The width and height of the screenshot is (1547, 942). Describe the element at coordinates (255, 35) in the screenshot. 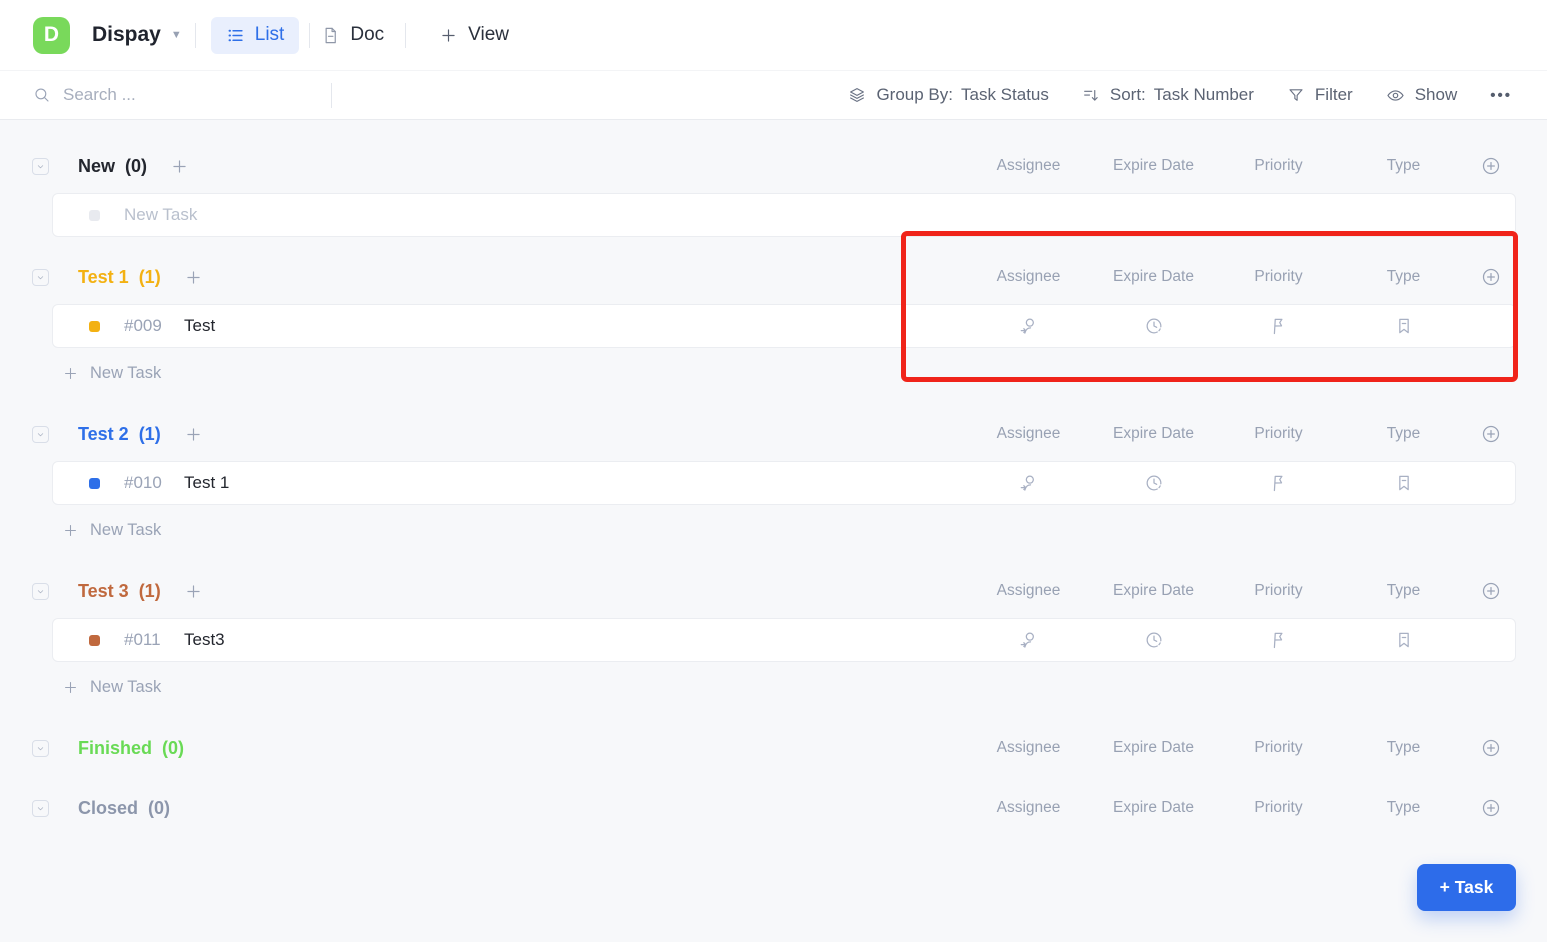

I see `tab-list: List` at that location.